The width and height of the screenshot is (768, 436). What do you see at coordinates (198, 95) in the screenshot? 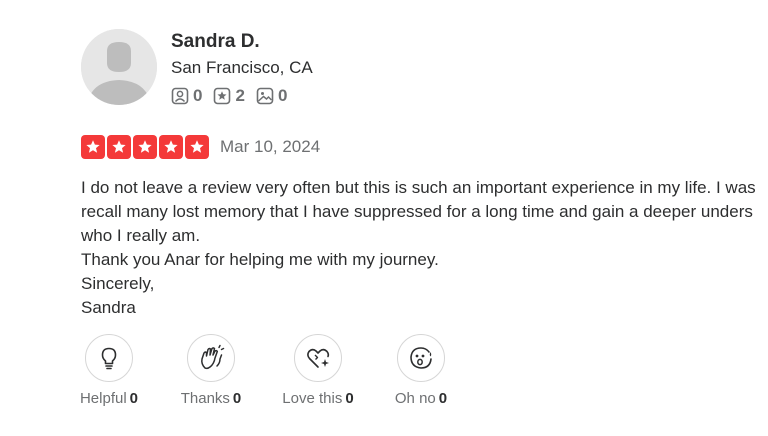
I see `friends-count: 0` at bounding box center [198, 95].